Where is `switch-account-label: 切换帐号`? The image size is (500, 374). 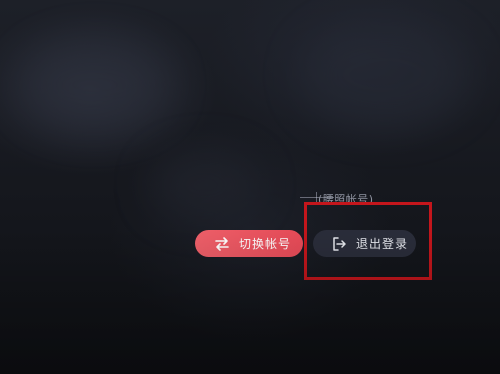
switch-account-label: 切换帐号 is located at coordinates (265, 244).